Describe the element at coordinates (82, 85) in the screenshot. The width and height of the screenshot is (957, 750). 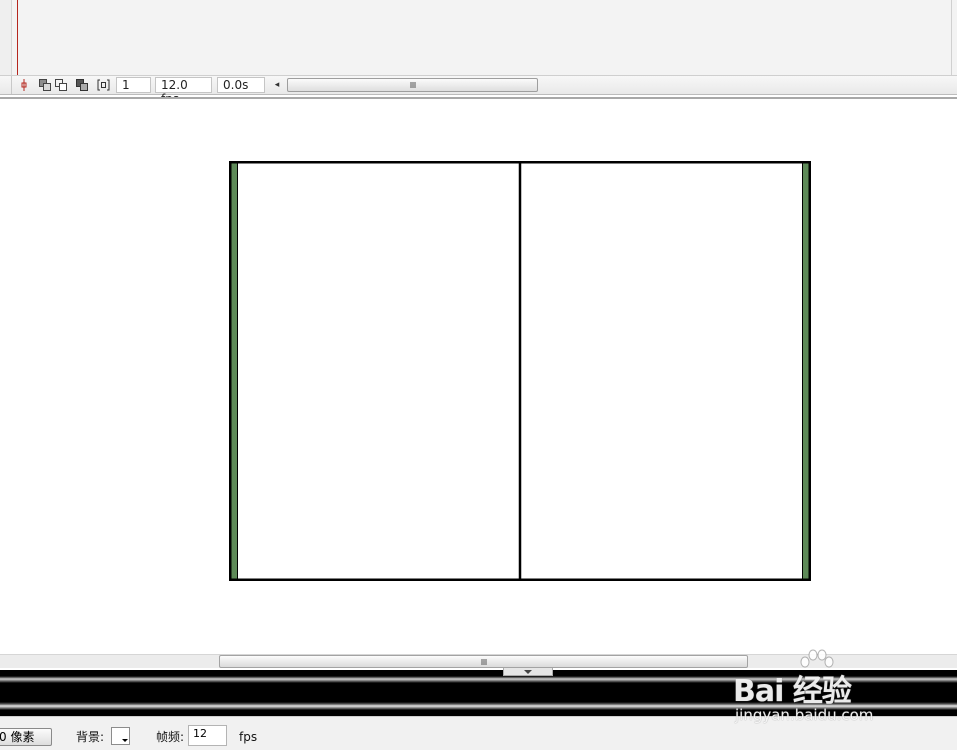
I see `edit-multiple-frames-icon` at that location.